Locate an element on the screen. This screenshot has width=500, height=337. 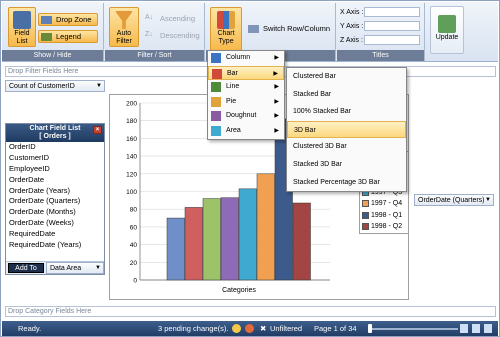
field-list-item: OrderDate (Weeks) is located at coordinates (55, 223).